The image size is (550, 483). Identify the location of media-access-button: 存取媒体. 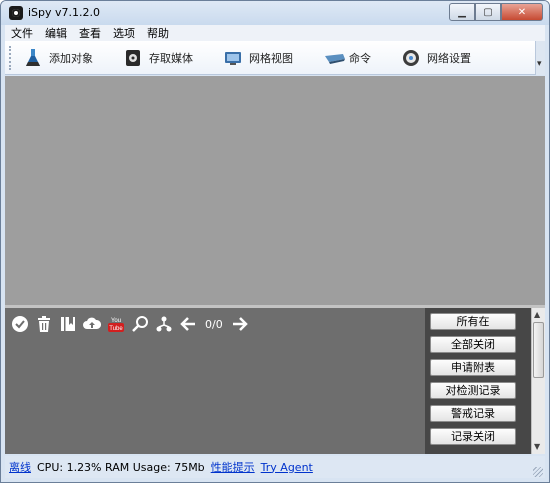
(158, 58).